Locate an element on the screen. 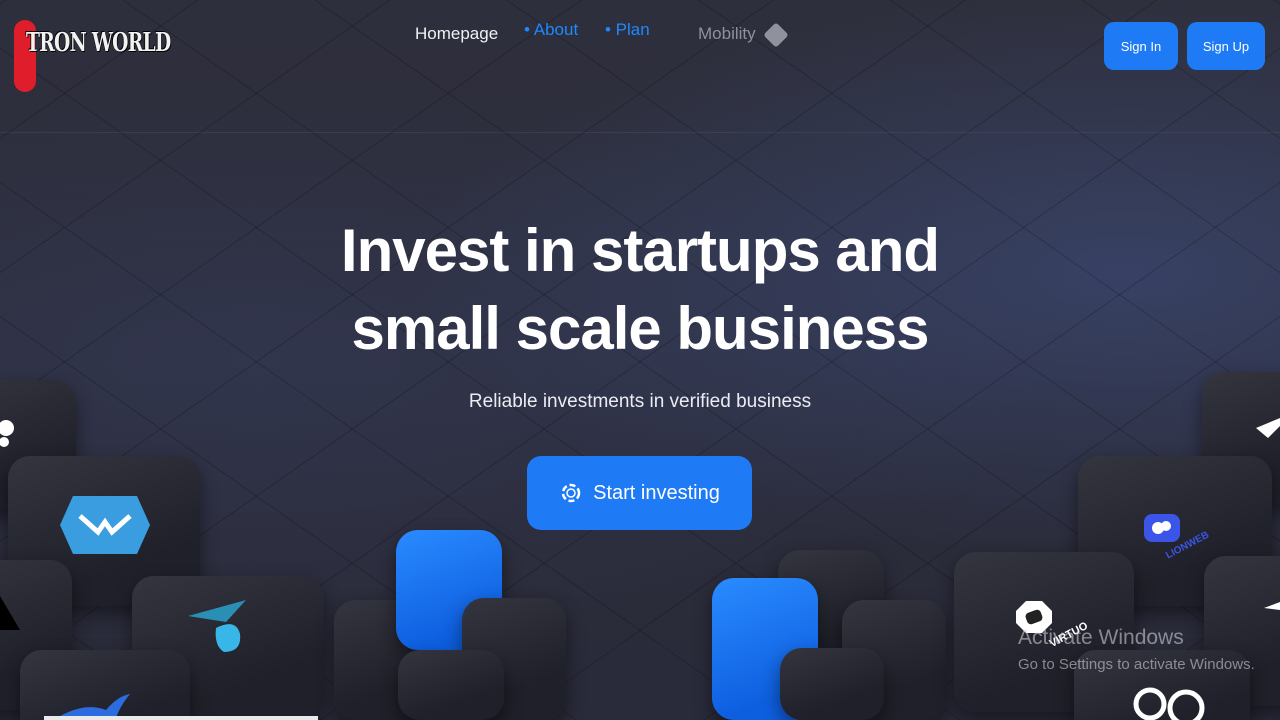 The image size is (1280, 720). right-bottom-logo-icon is located at coordinates (1169, 703).